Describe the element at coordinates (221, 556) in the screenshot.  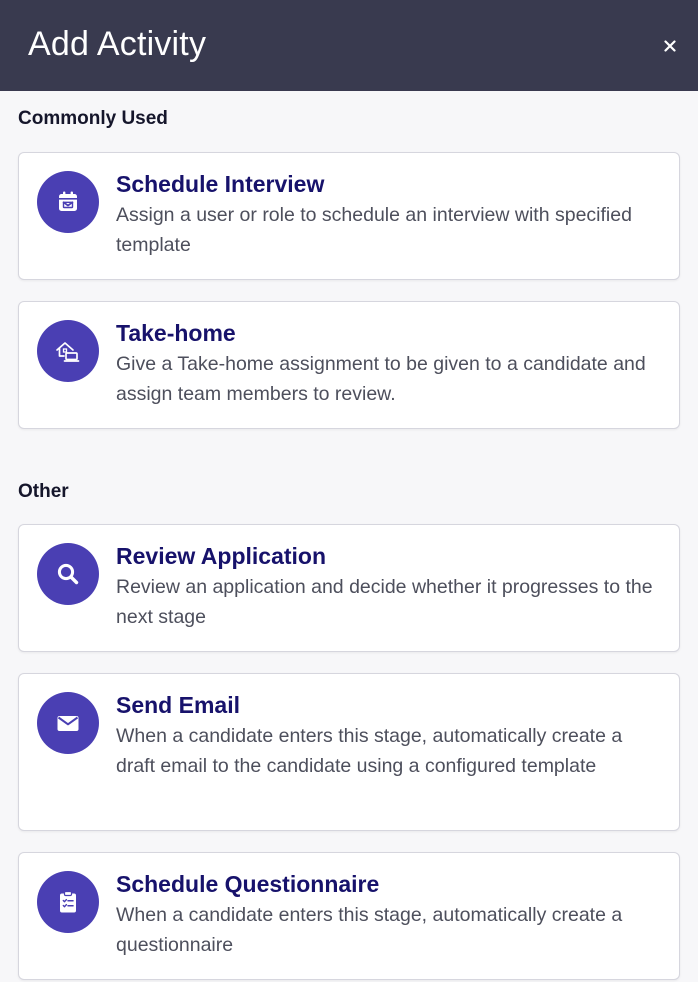
I see `card-title: Review Application` at that location.